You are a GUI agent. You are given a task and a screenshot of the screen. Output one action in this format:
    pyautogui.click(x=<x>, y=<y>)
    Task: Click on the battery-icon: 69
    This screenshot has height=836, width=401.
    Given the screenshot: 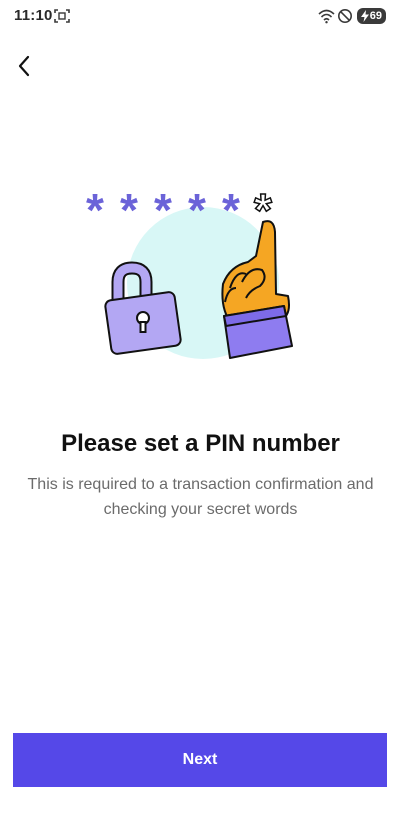 What is the action you would take?
    pyautogui.click(x=371, y=16)
    